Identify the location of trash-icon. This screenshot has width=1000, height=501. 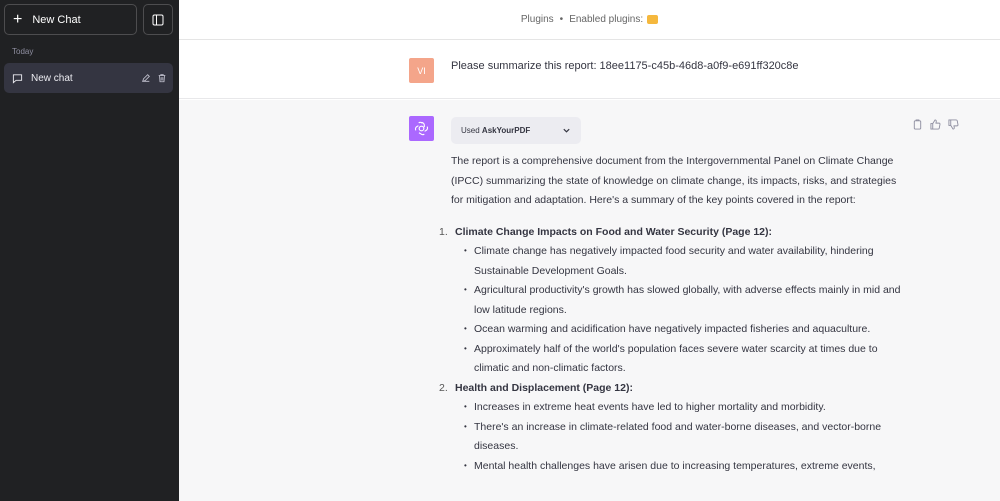
(162, 78).